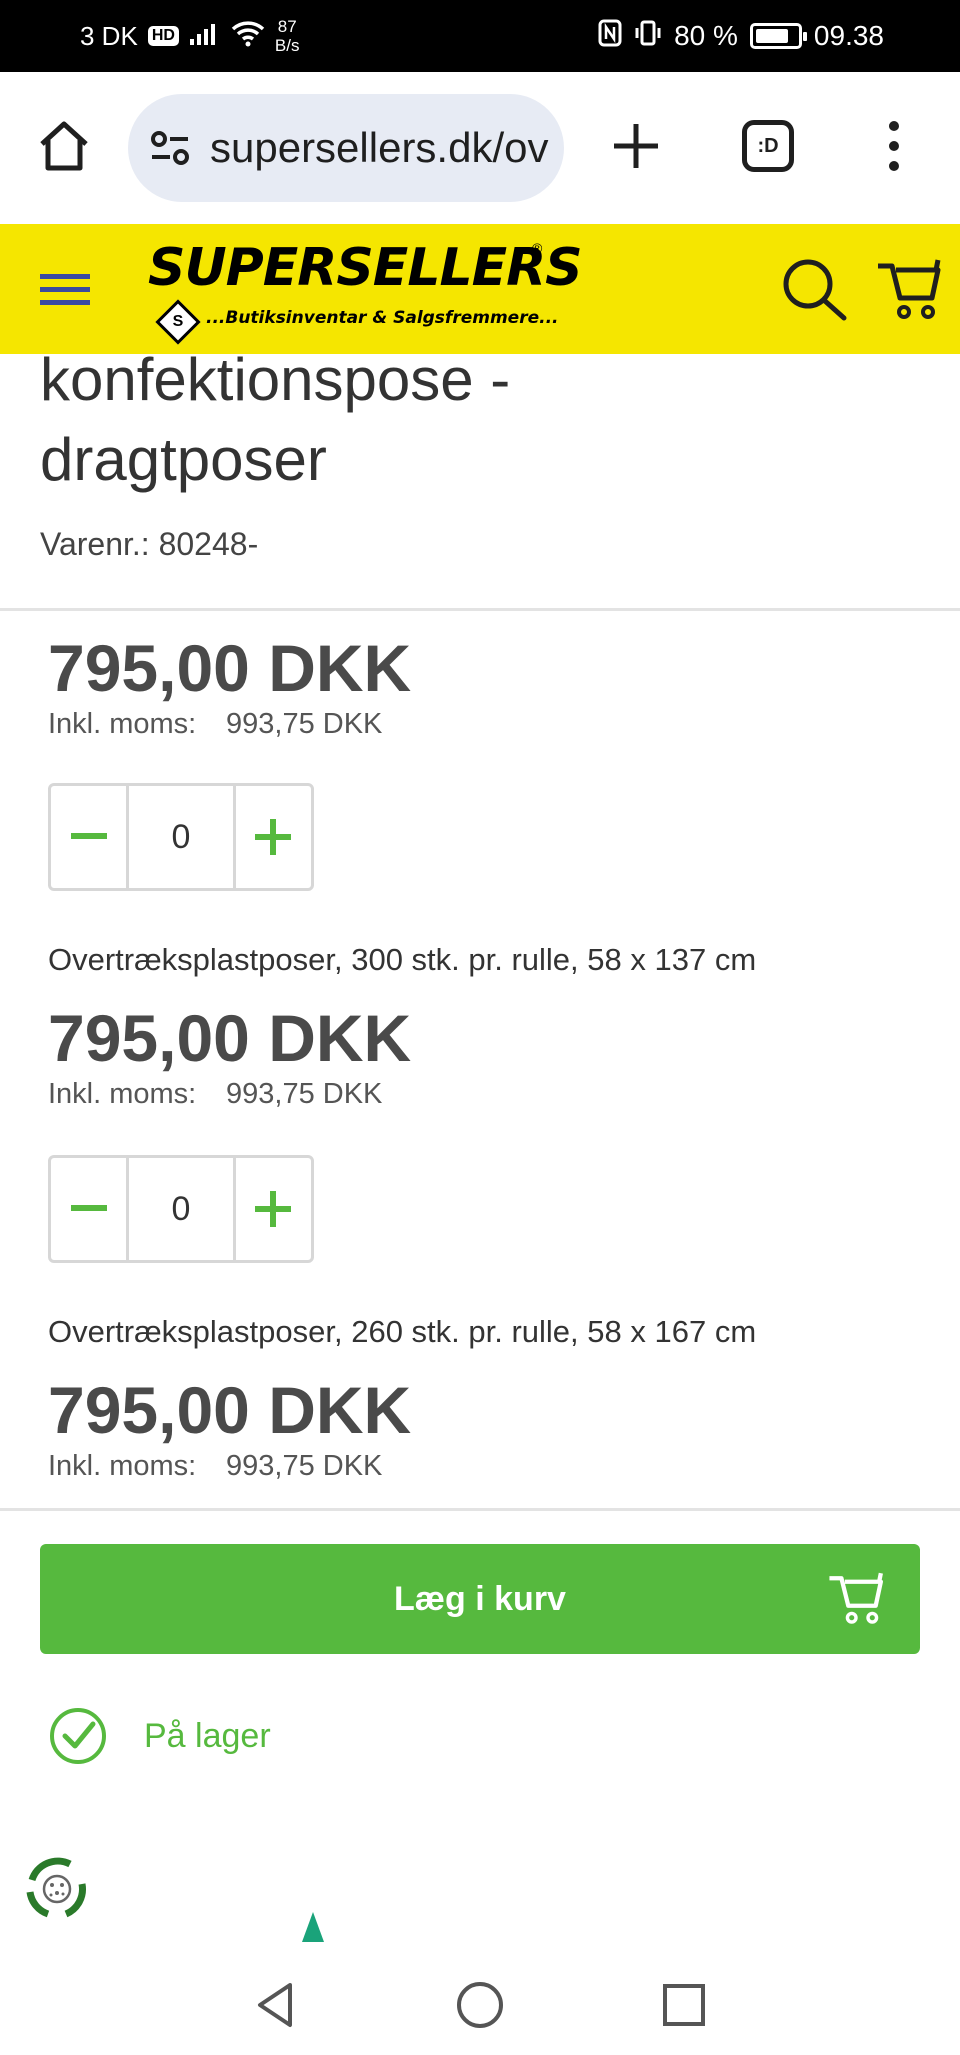  I want to click on tab-switcher-icon: :D, so click(768, 146).